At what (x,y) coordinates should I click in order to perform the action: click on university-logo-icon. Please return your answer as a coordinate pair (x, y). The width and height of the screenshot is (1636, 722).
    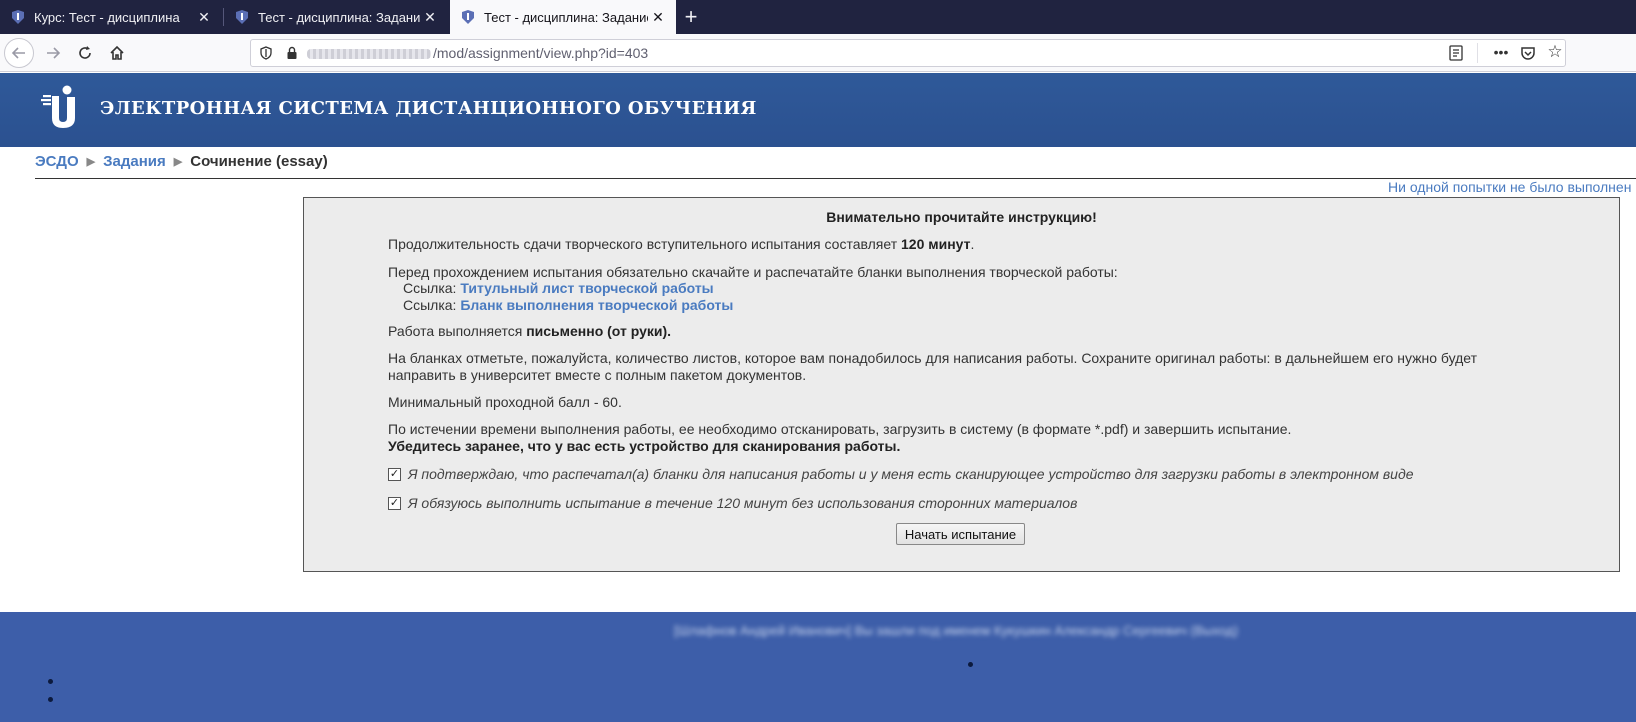
    Looking at the image, I should click on (60, 106).